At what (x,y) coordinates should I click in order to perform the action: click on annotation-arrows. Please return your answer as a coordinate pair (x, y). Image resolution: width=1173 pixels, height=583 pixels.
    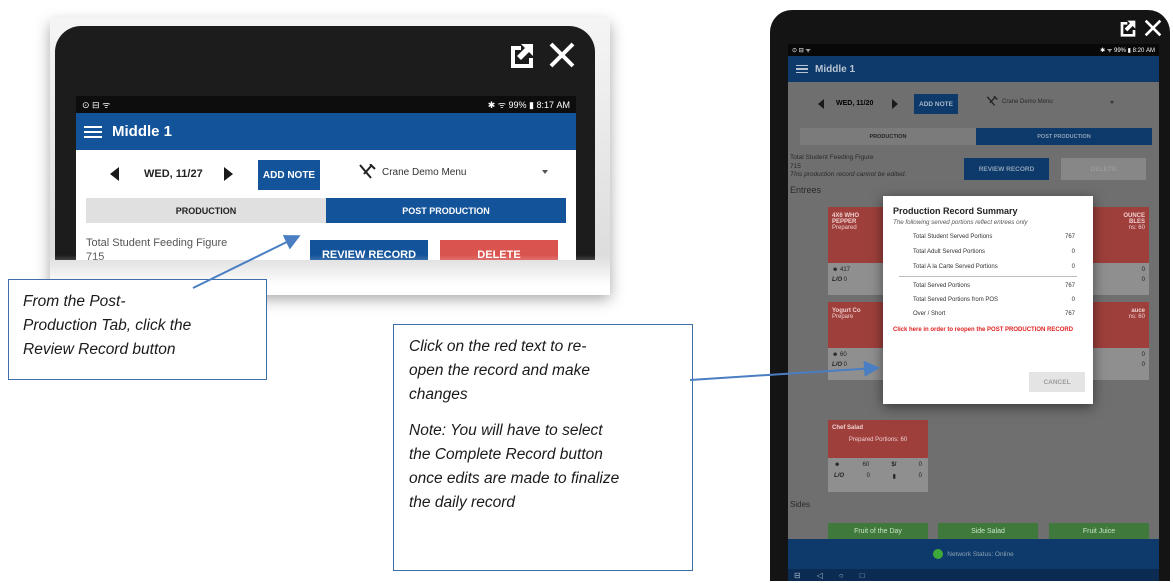
    Looking at the image, I should click on (536, 308).